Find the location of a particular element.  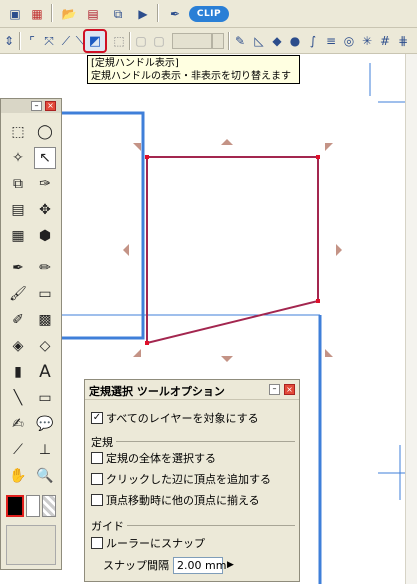

3d-icon: ⬢ is located at coordinates (45, 236).